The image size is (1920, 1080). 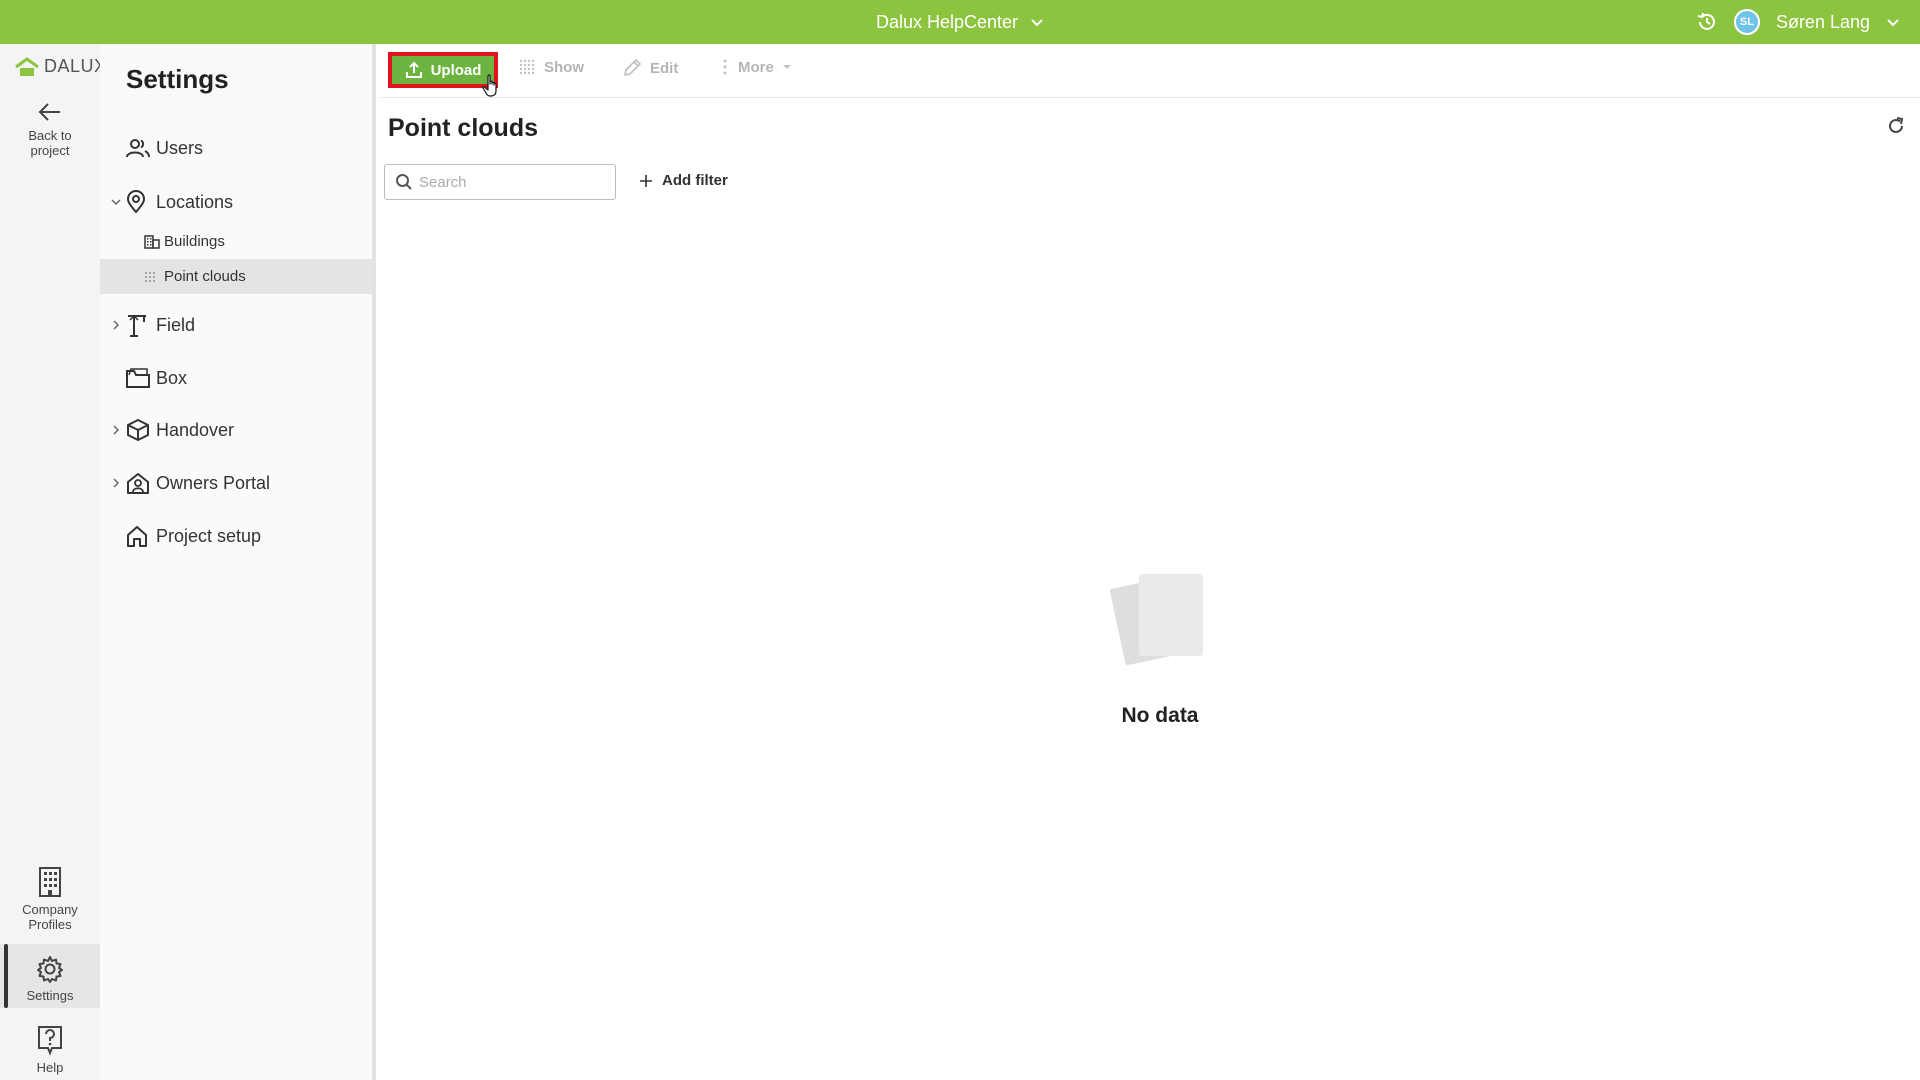 What do you see at coordinates (50, 899) in the screenshot?
I see `company-profiles-button: Company Profiles` at bounding box center [50, 899].